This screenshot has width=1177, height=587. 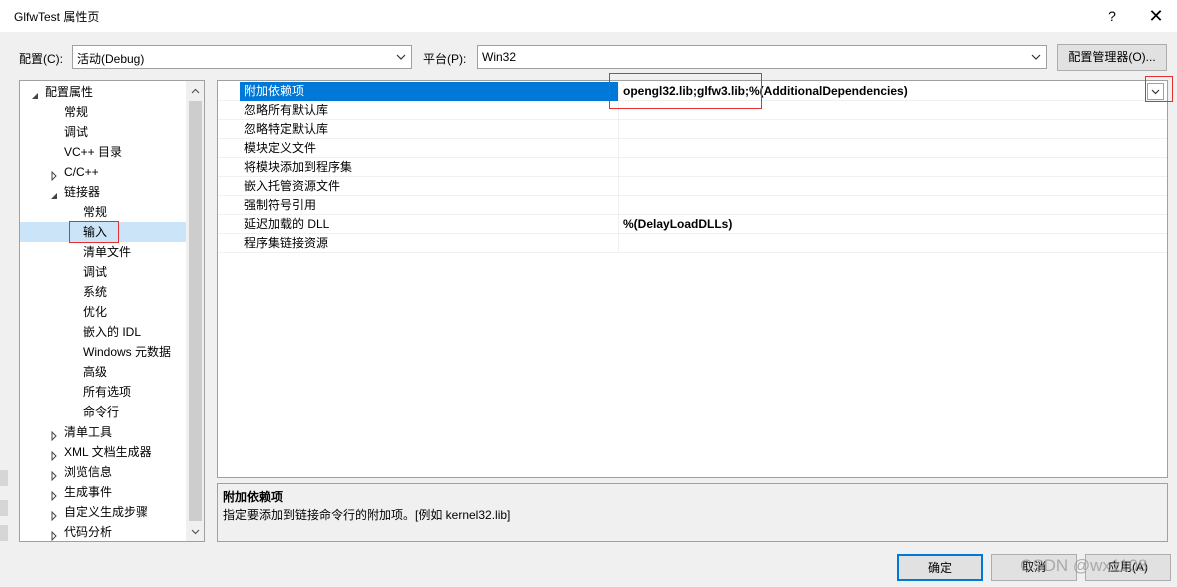 What do you see at coordinates (762, 57) in the screenshot?
I see `platform-combo: Win32` at bounding box center [762, 57].